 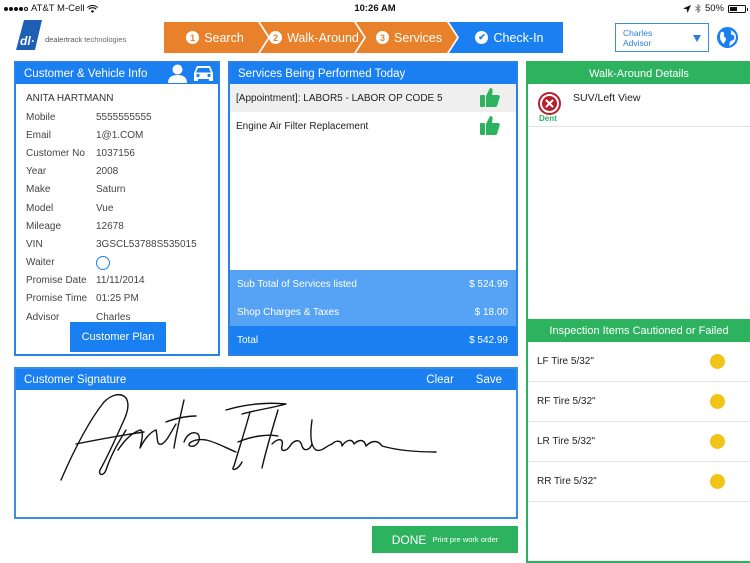 I want to click on step-services: 3 Services, so click(x=409, y=37).